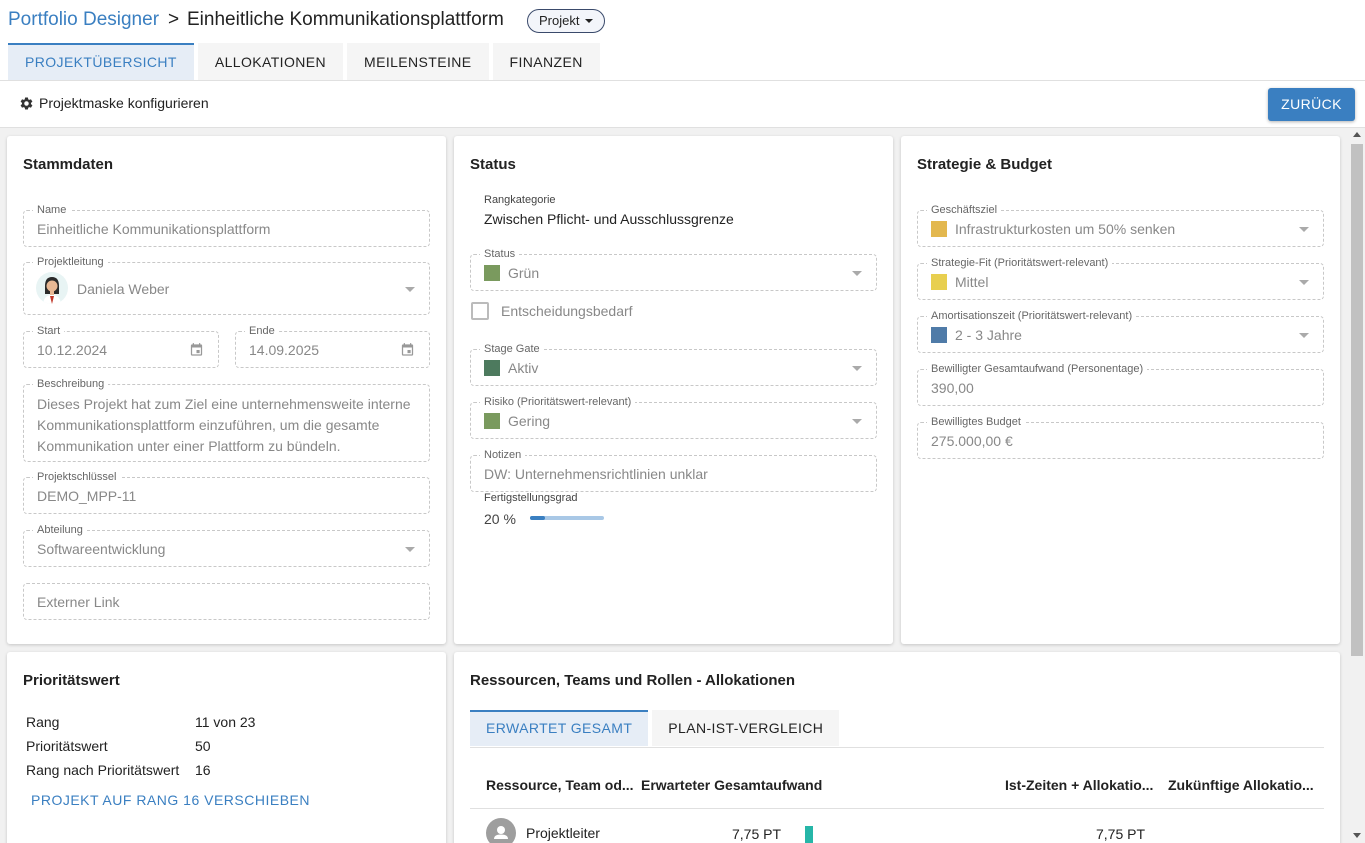 The image size is (1365, 843). I want to click on actual-allocation: 7,75 PT, so click(1121, 834).